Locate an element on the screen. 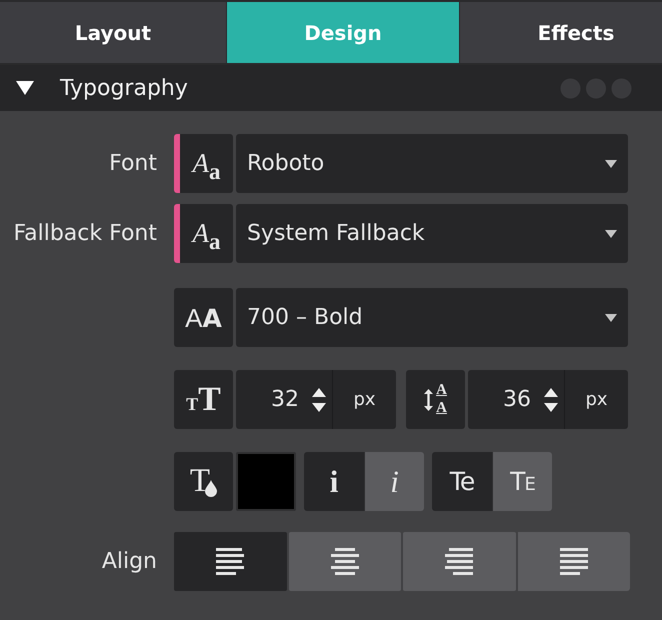  align-center-button is located at coordinates (344, 561).